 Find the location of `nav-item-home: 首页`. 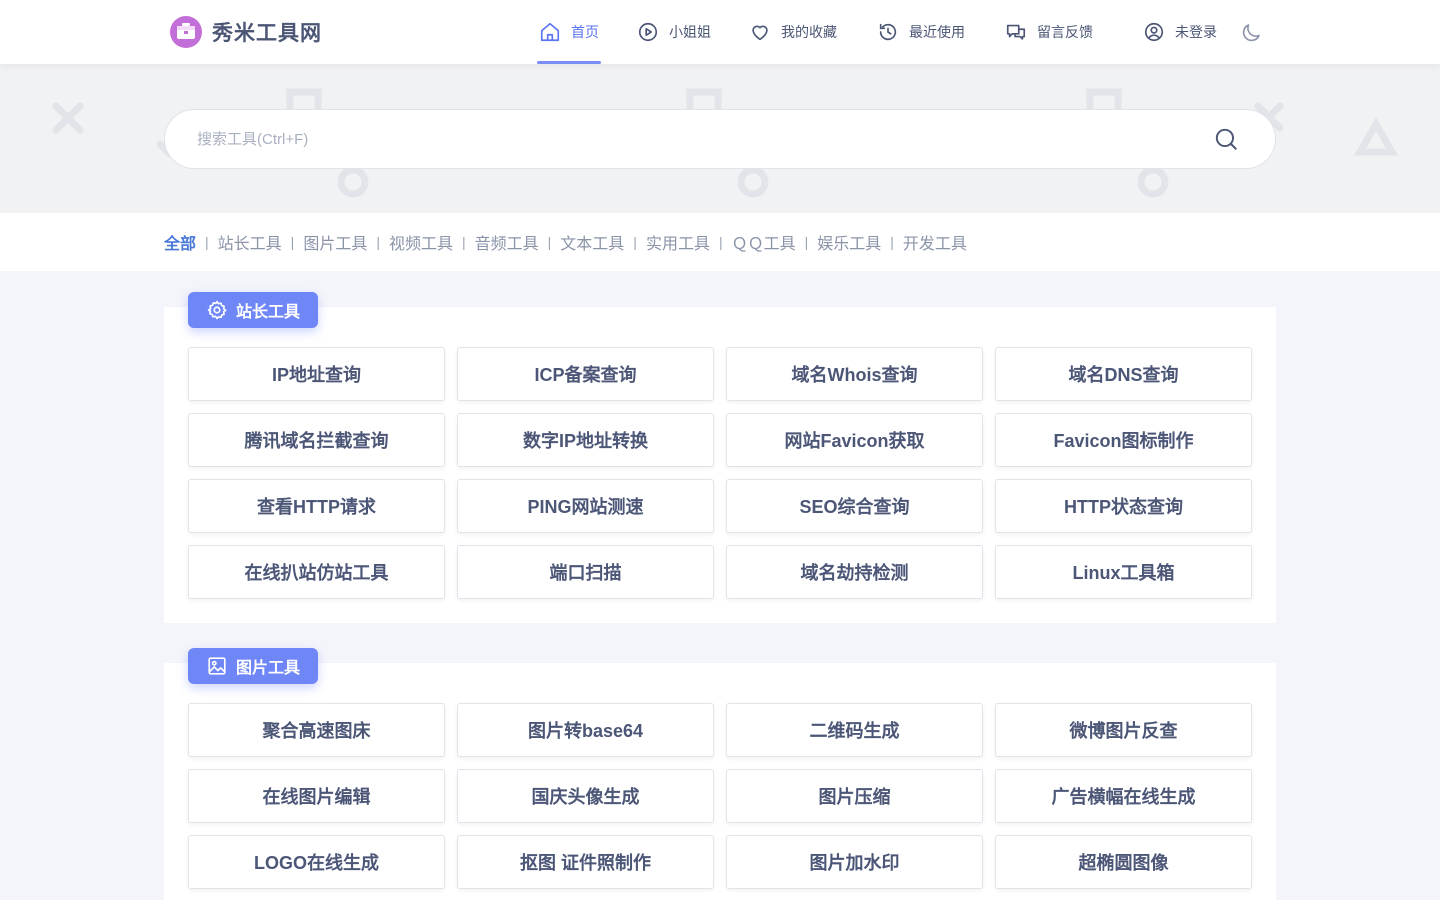

nav-item-home: 首页 is located at coordinates (569, 32).